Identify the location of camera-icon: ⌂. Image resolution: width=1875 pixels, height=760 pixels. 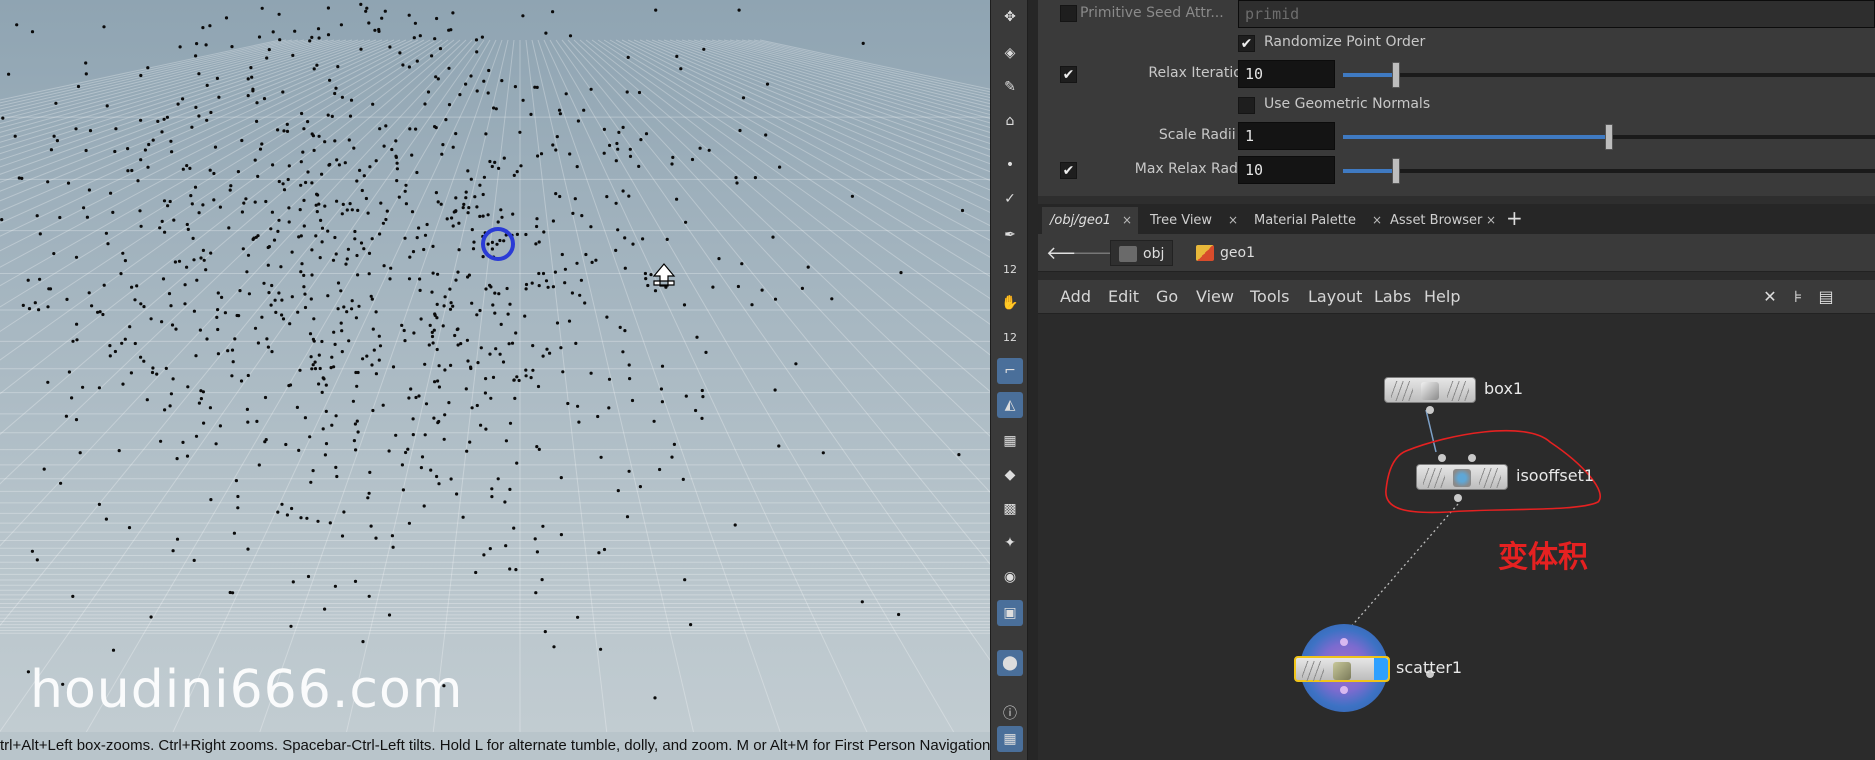
(1010, 121).